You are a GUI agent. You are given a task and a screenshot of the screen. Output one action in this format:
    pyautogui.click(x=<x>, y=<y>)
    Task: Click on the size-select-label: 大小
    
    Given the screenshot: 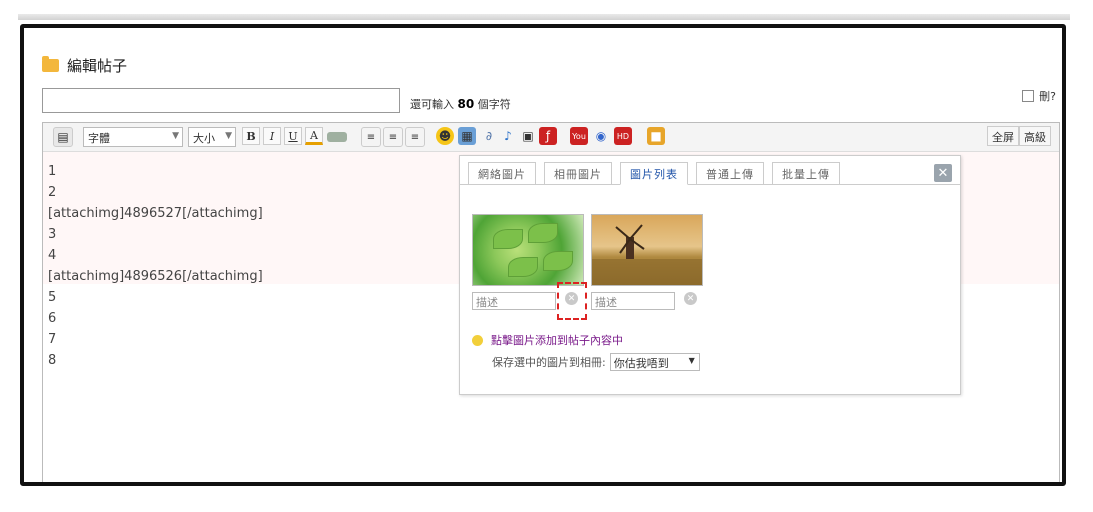 What is the action you would take?
    pyautogui.click(x=204, y=138)
    